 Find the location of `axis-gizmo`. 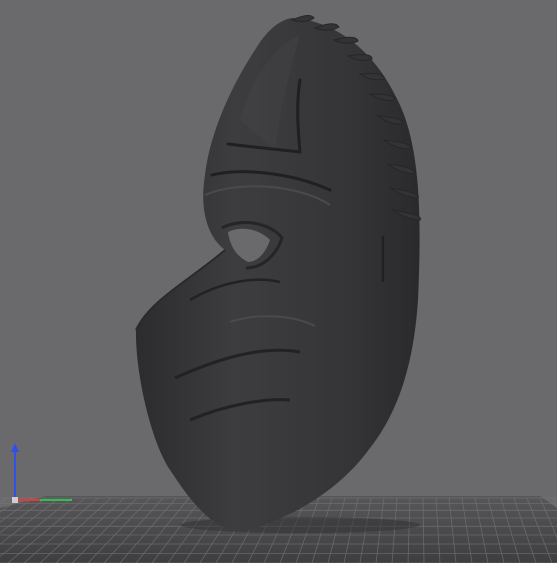

axis-gizmo is located at coordinates (41, 473).